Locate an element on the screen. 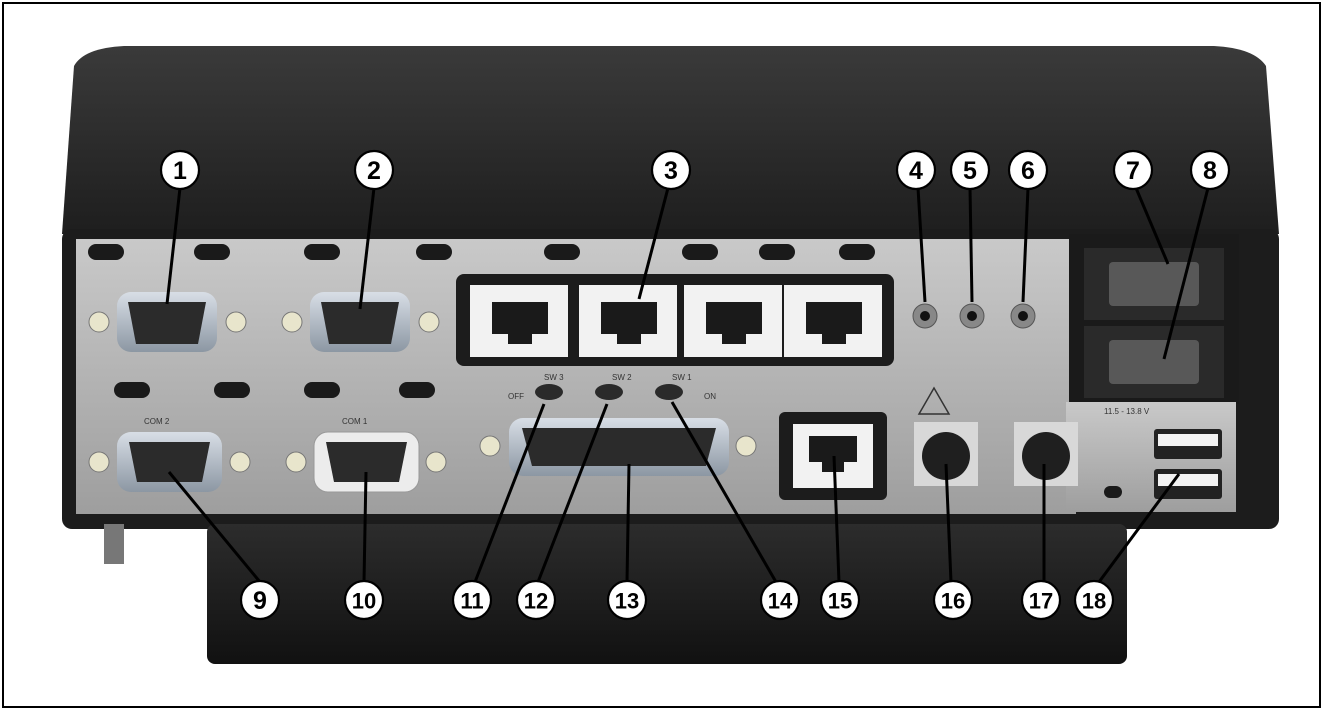 Image resolution: width=1325 pixels, height=711 pixels. svg-text: 11 is located at coordinates (471, 601).